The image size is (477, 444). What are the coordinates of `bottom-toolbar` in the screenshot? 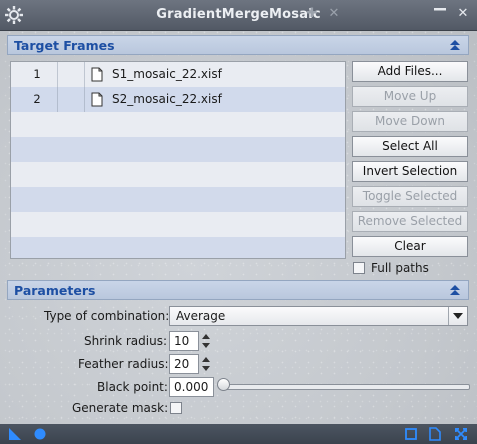 It's located at (238, 434).